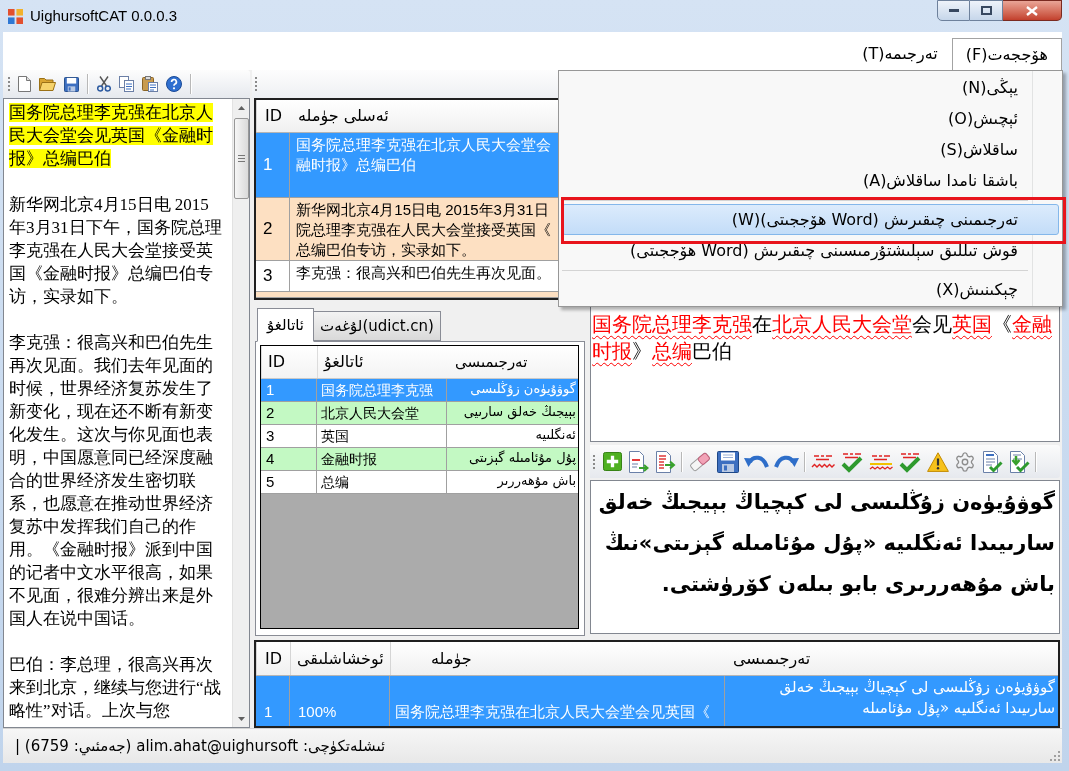  What do you see at coordinates (522, 458) in the screenshot?
I see `table-cell-text: پۇل مۇئامىلە گېزىتى` at bounding box center [522, 458].